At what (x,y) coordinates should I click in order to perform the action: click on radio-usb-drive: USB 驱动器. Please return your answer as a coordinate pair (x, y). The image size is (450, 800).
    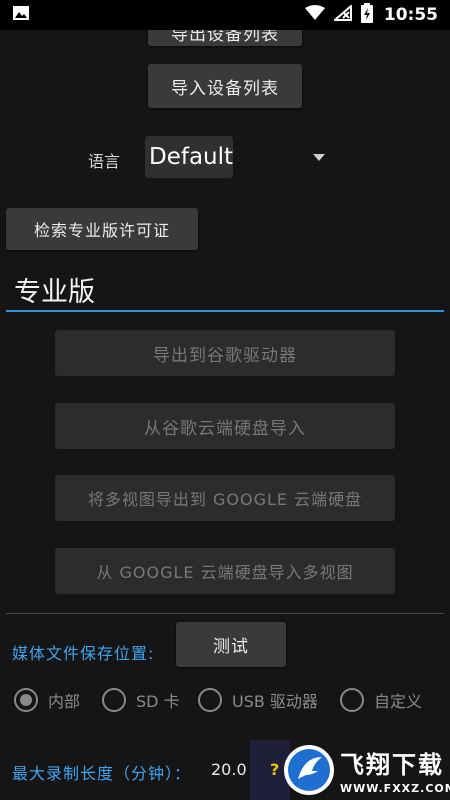
    Looking at the image, I should click on (258, 700).